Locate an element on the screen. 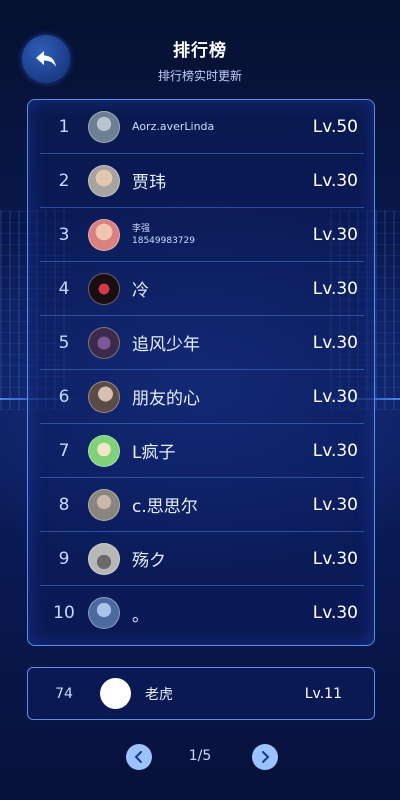  leaderboard-row: 1 Aorz.averLinda Lv.50 is located at coordinates (202, 127).